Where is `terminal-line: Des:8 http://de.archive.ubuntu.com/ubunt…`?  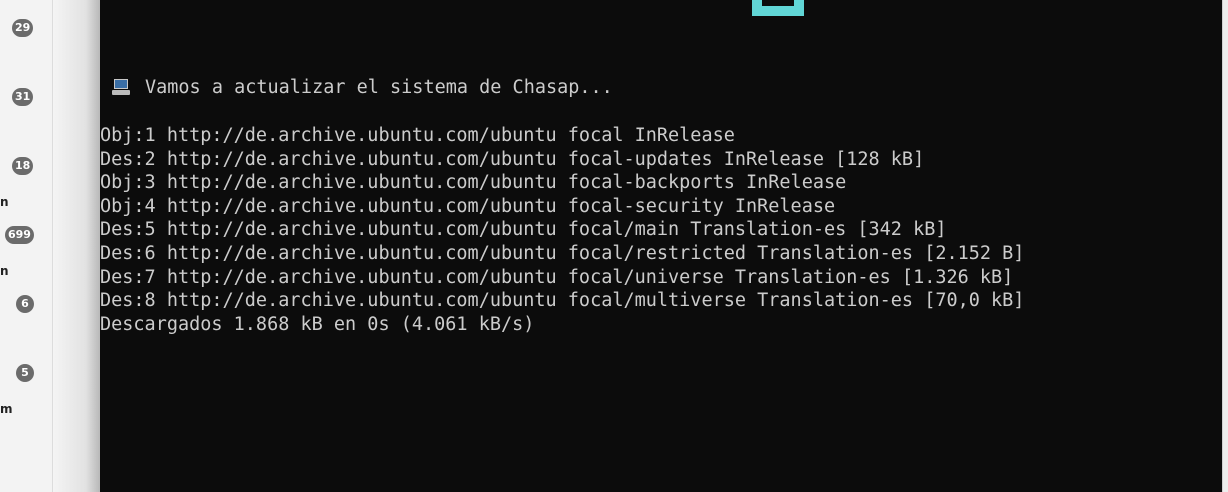
terminal-line: Des:8 http://de.archive.ubuntu.com/ubunt… is located at coordinates (562, 301).